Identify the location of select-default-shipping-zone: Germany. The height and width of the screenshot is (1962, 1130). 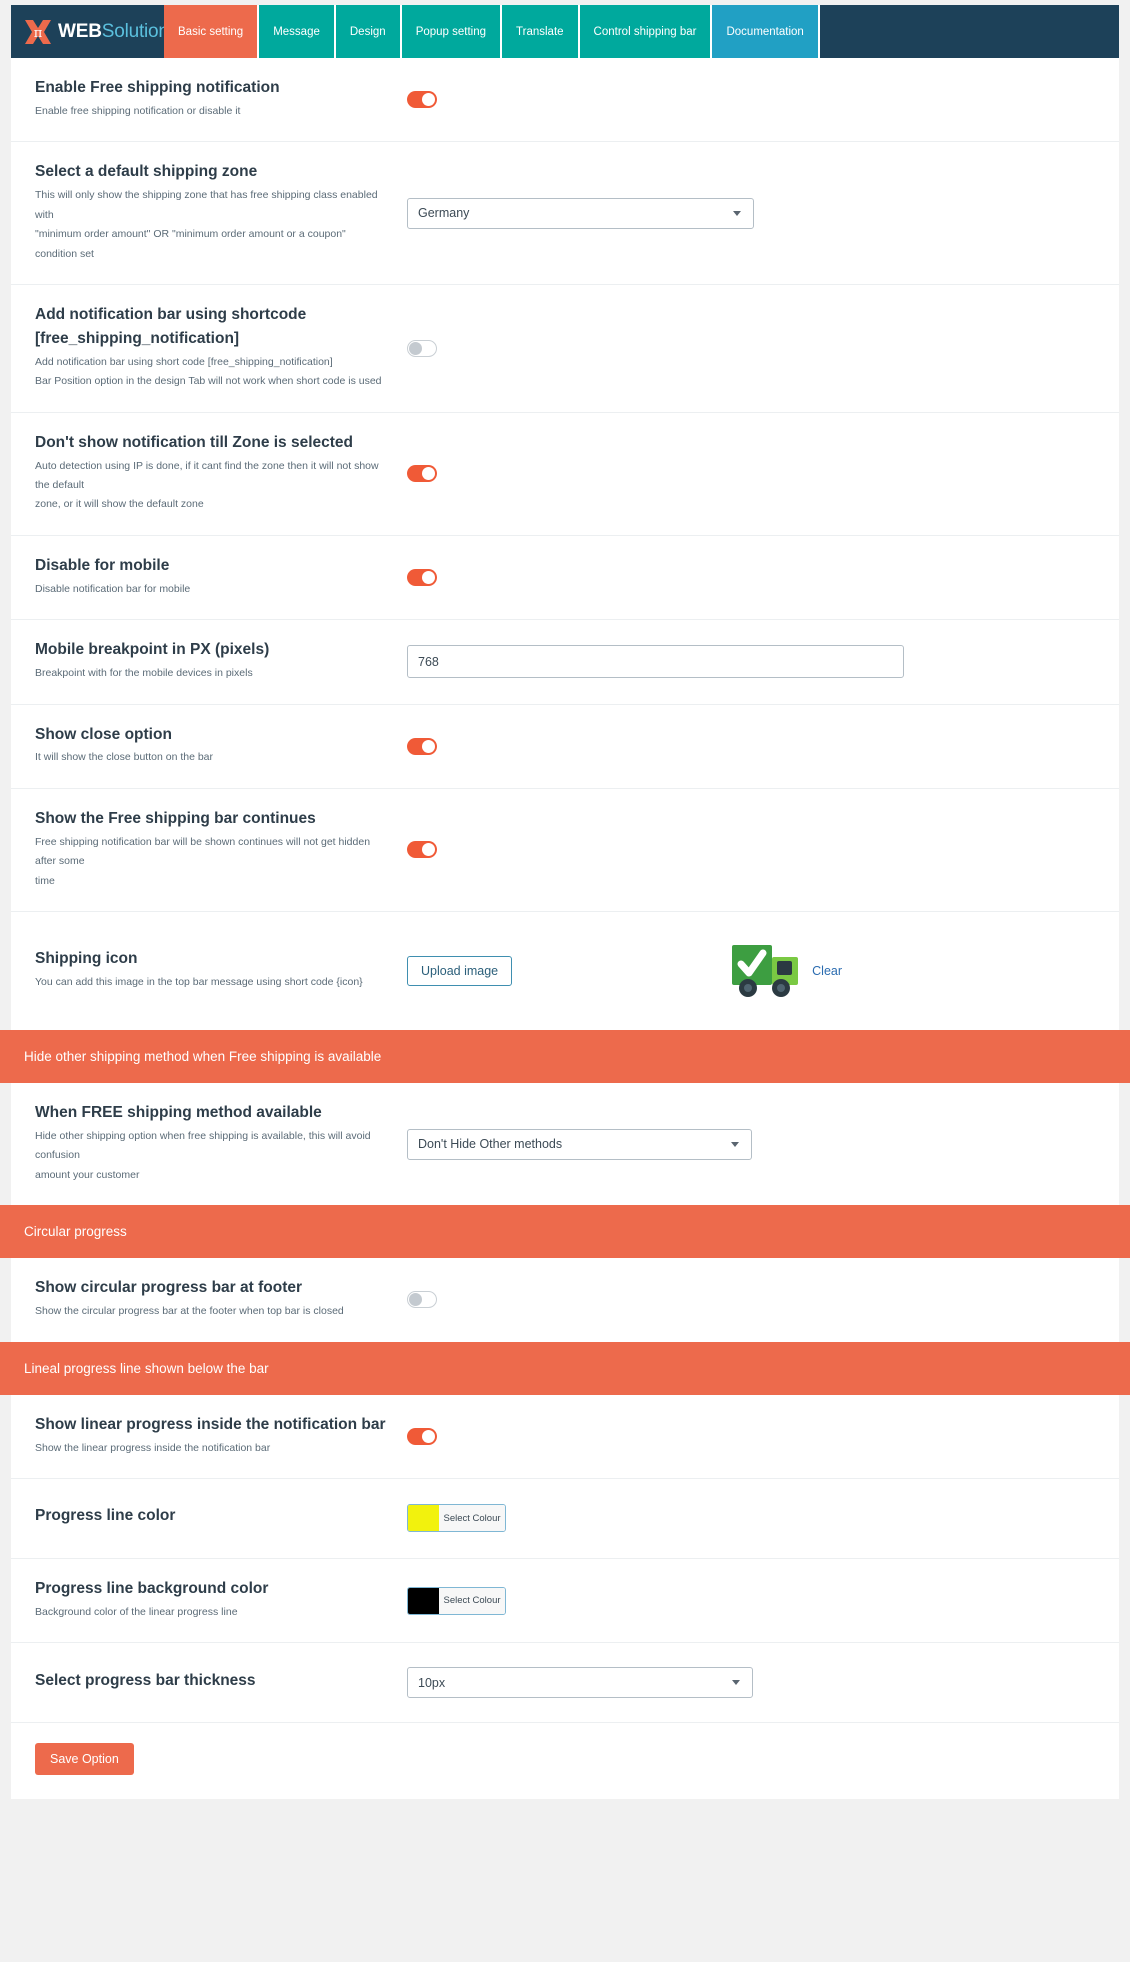
(580, 213).